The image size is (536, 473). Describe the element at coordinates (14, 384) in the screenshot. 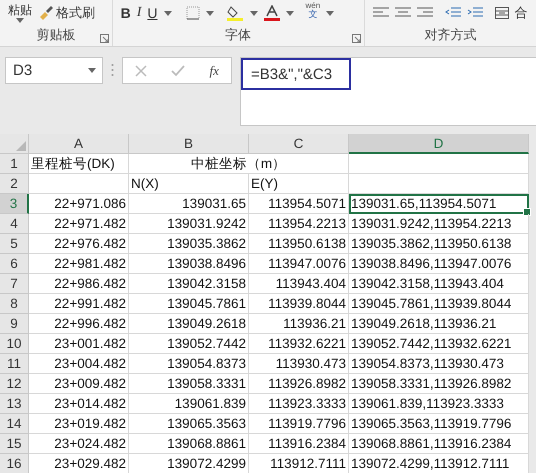

I see `row-header: 12` at that location.